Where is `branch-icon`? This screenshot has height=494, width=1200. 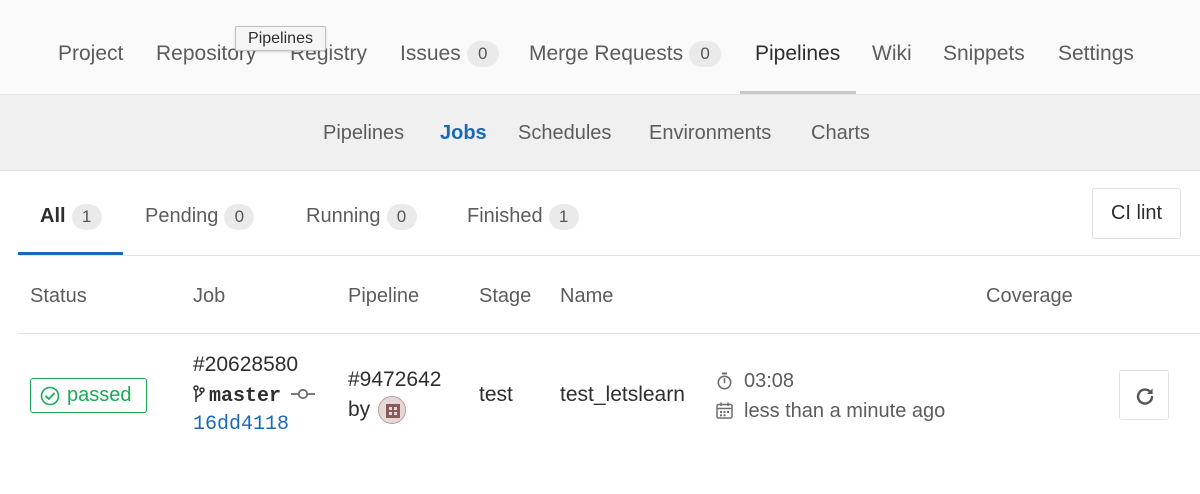
branch-icon is located at coordinates (199, 393).